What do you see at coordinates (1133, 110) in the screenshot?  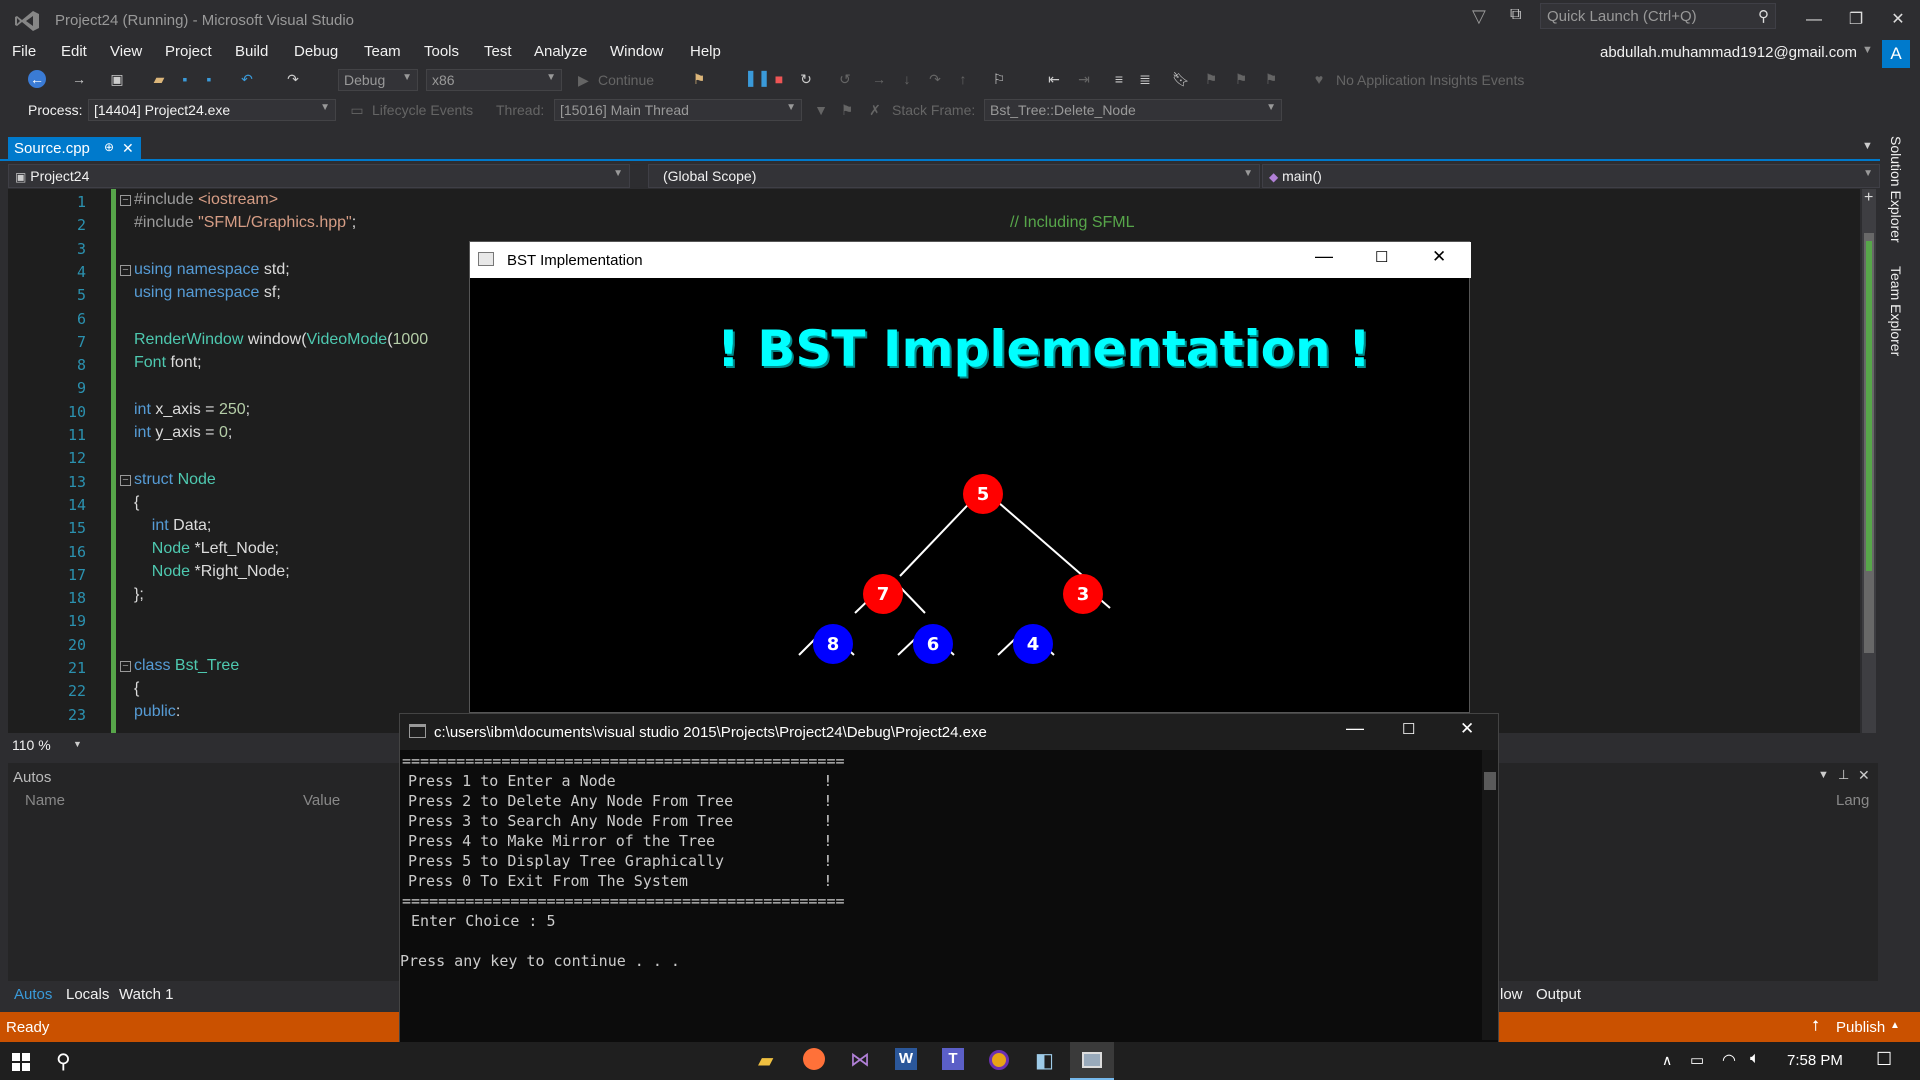 I see `stack-frame-select: Bst_Tree::Delete_Node ▼` at bounding box center [1133, 110].